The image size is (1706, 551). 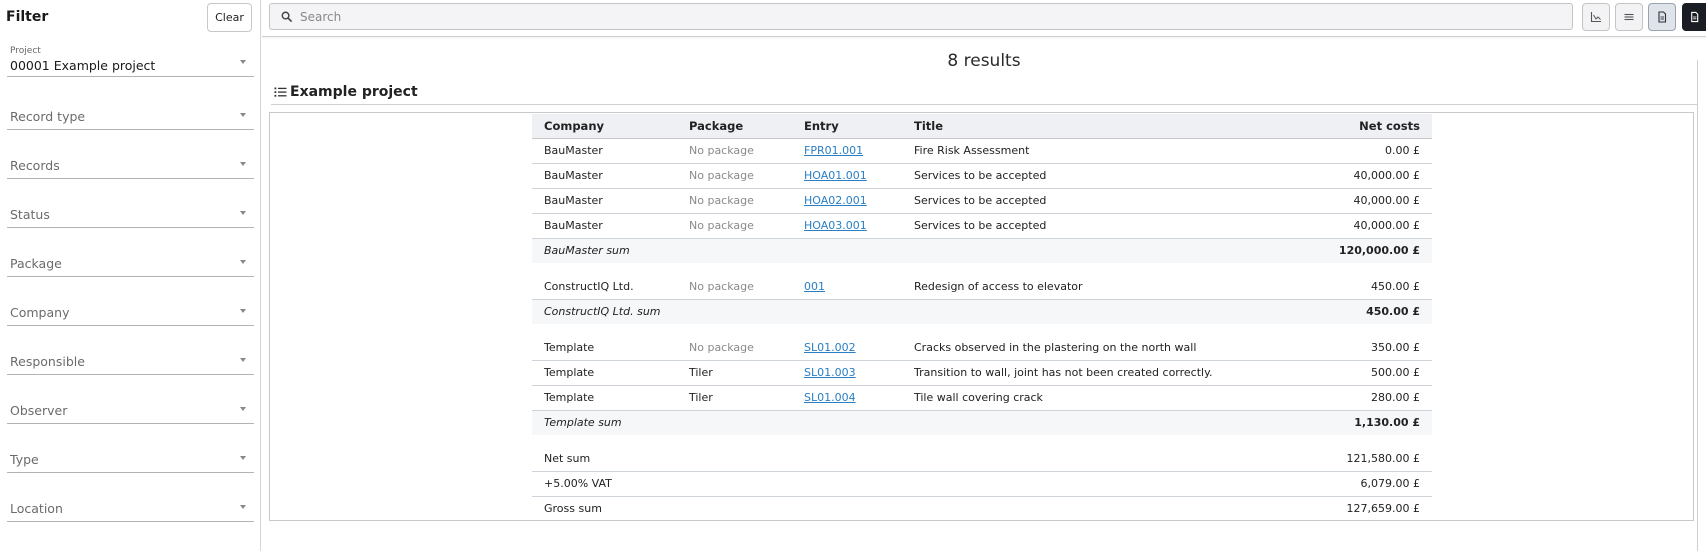 I want to click on list-view-button, so click(x=1629, y=17).